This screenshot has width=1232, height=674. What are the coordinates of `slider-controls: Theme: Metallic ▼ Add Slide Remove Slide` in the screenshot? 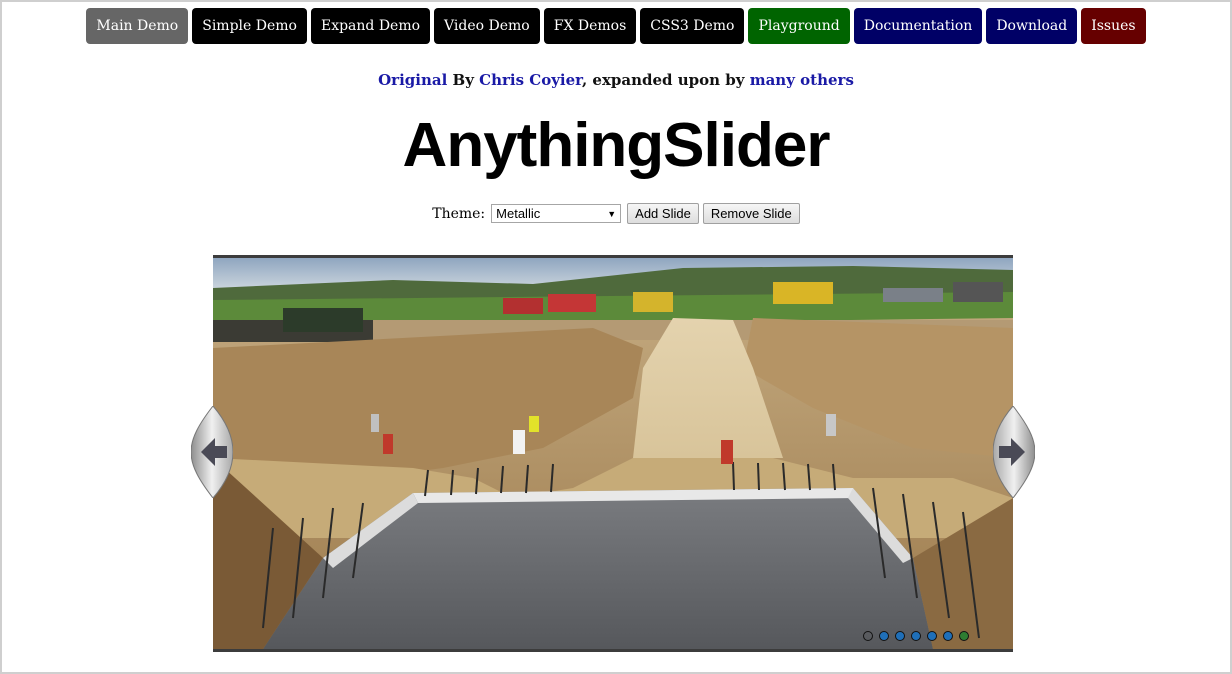 It's located at (616, 213).